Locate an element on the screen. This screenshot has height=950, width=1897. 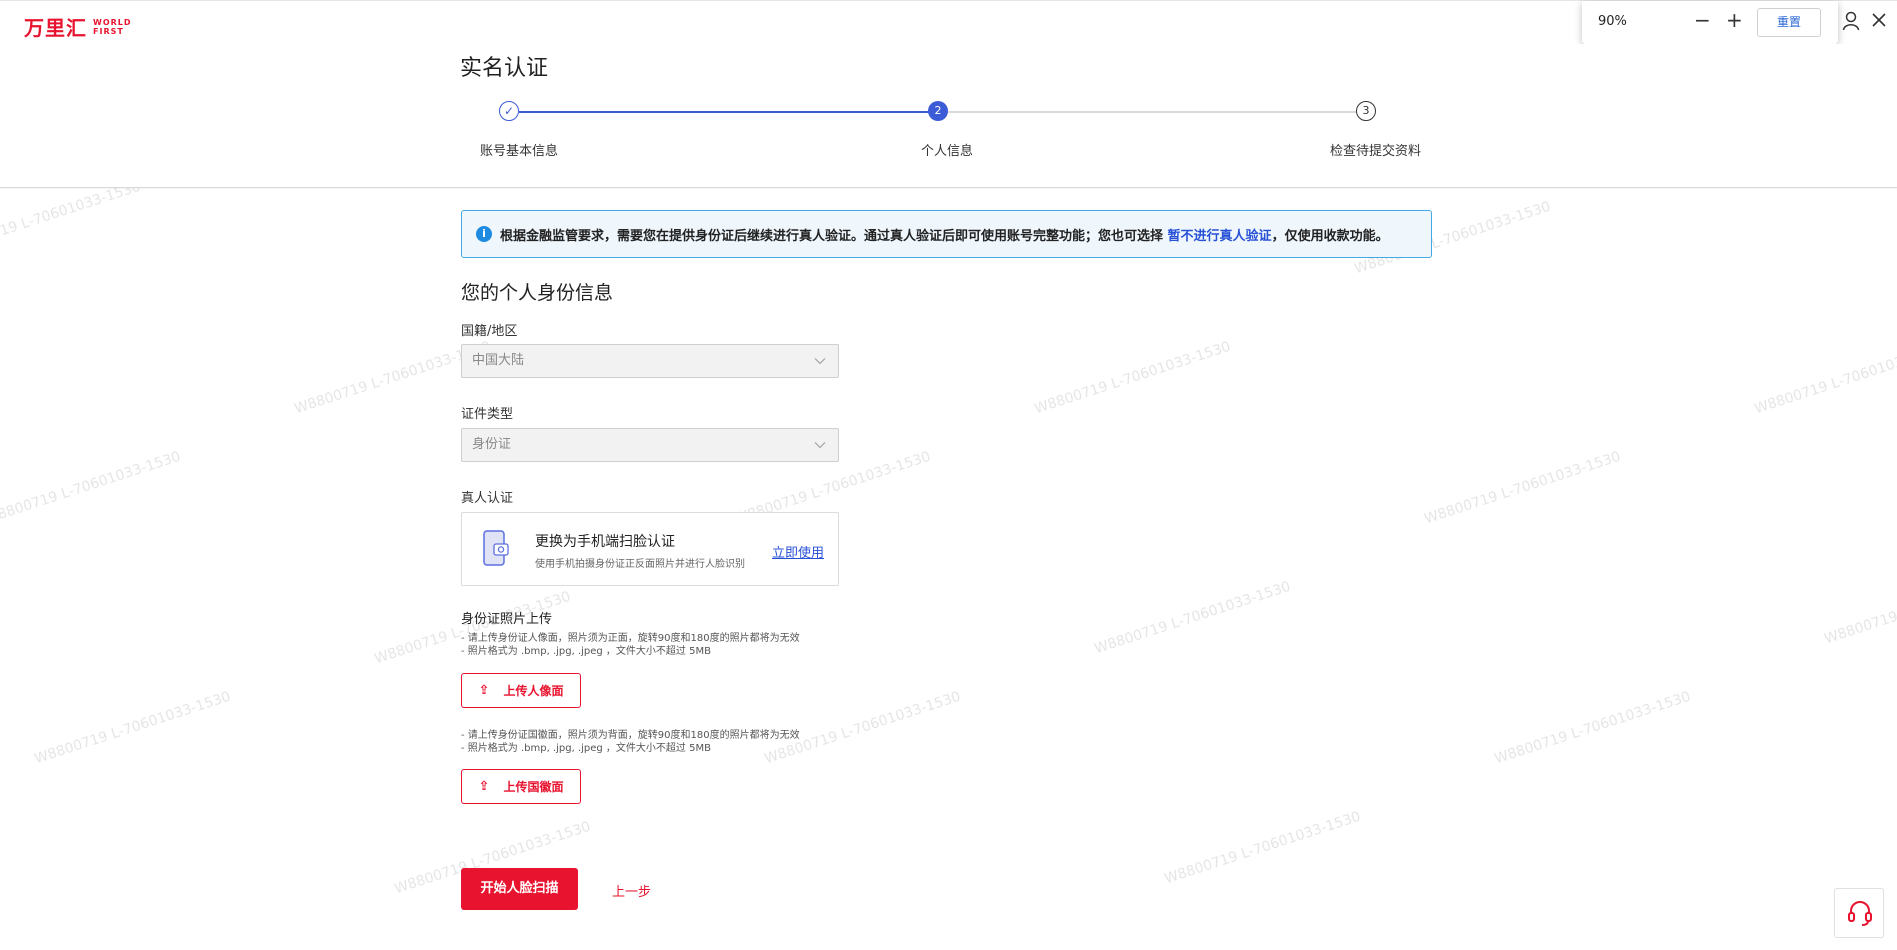
face-card-title: 更换为手机端扫脸认证 is located at coordinates (605, 542).